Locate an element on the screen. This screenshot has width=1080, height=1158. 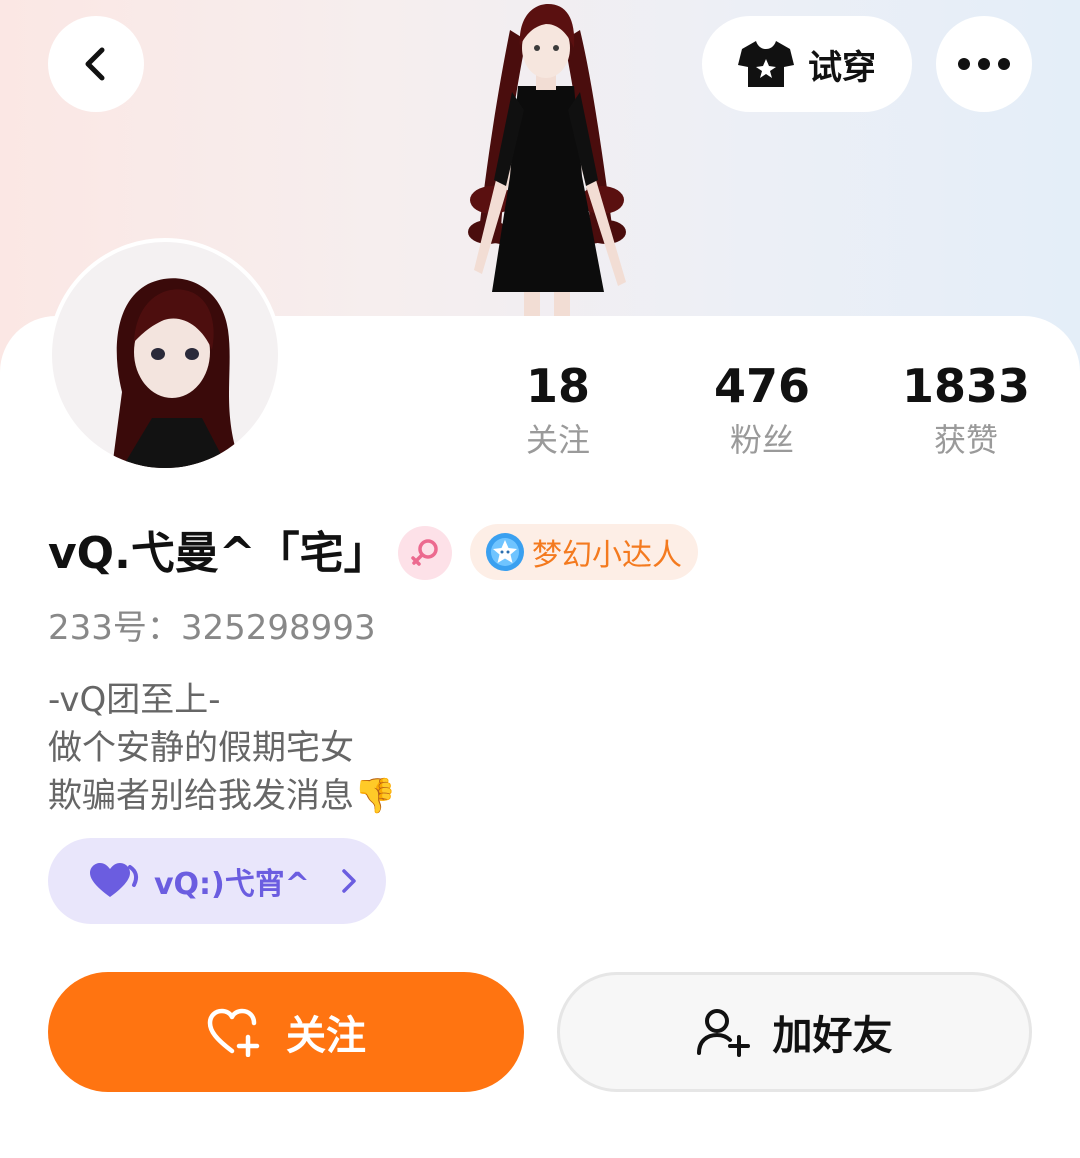
add-friend-button: 加好友 is located at coordinates (794, 1032).